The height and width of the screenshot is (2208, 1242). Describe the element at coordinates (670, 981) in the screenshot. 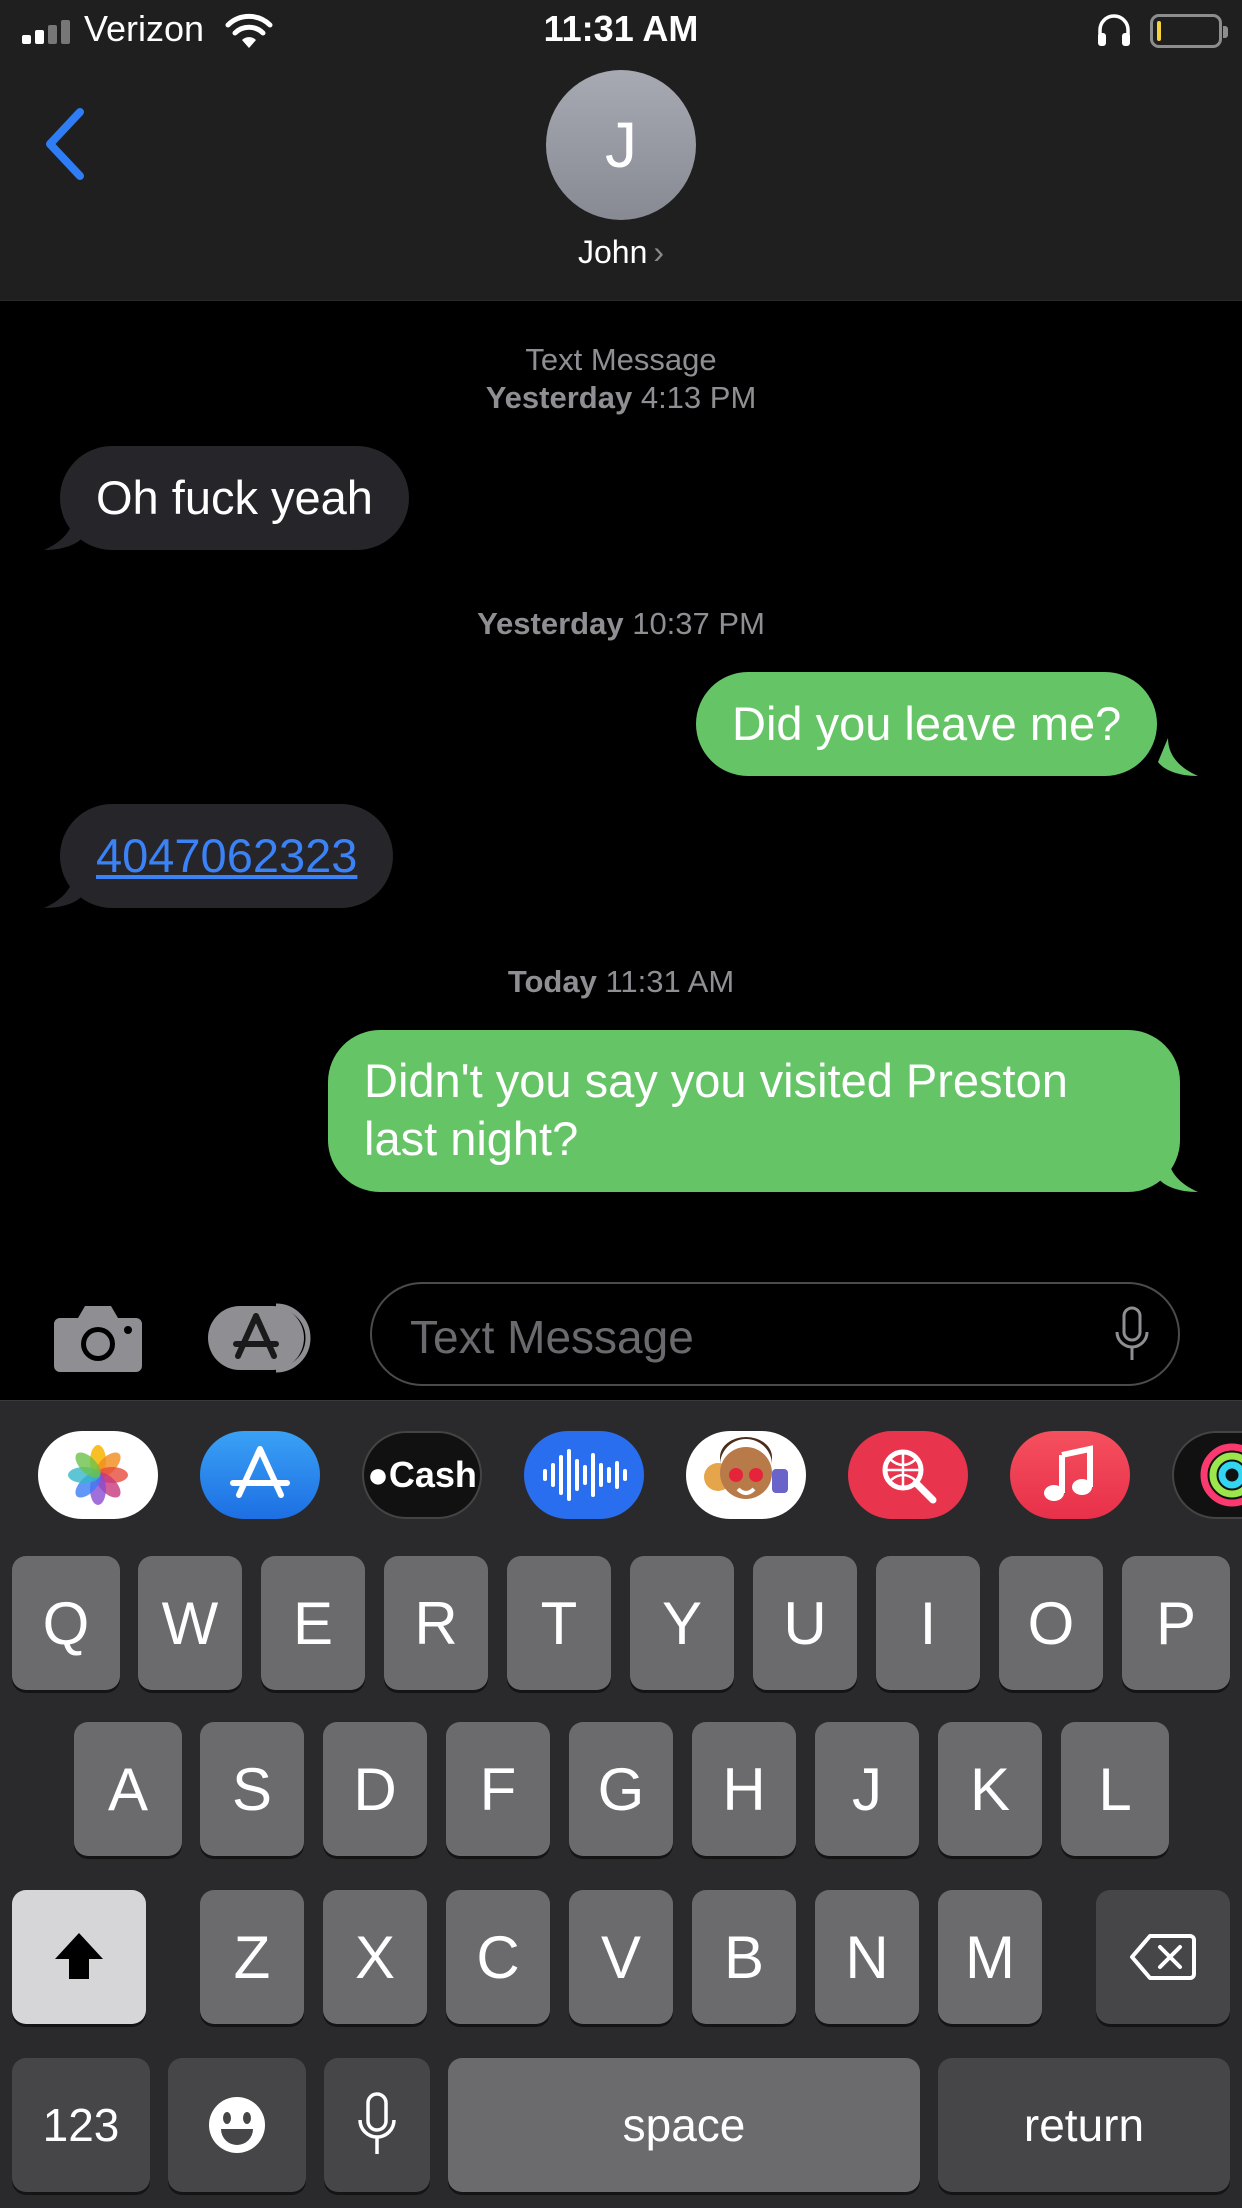

I see `timestamp-time: 11:31 AM` at that location.